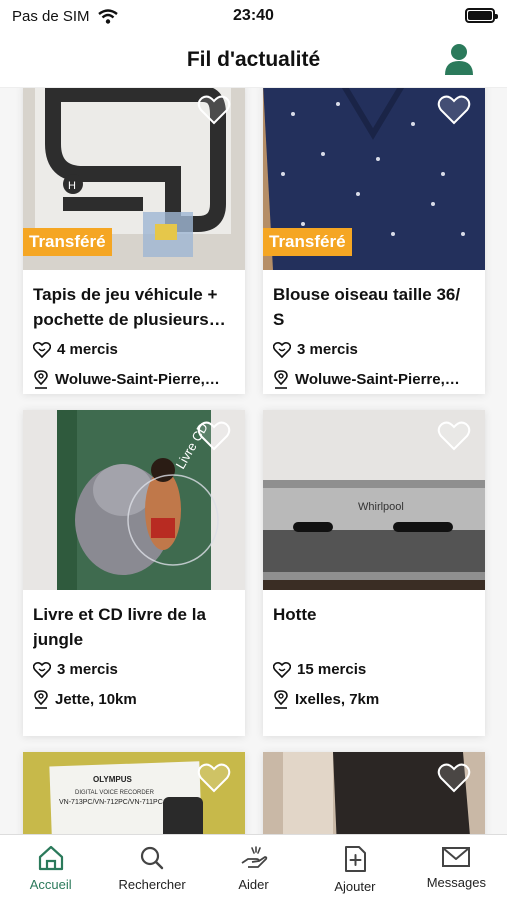 The image size is (507, 900). I want to click on tab-help: Aider, so click(253, 867).